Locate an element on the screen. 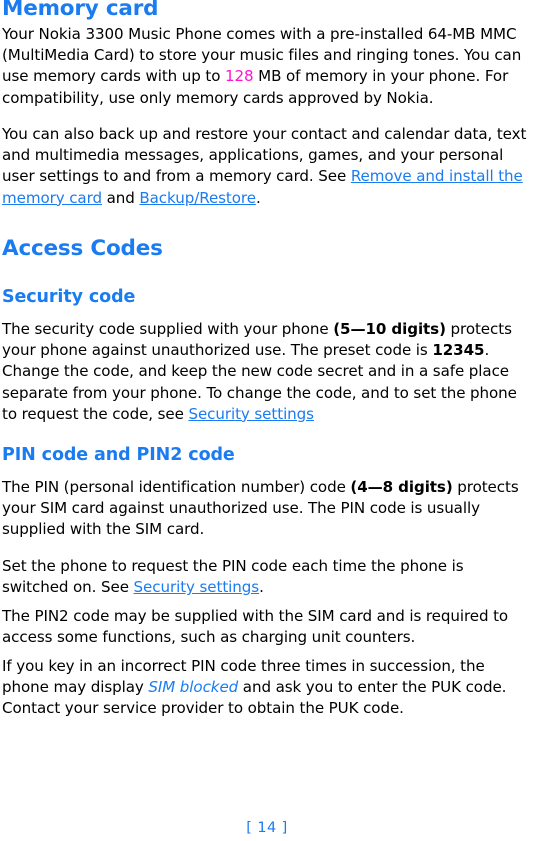  page-number: [ 14 ] is located at coordinates (267, 828).